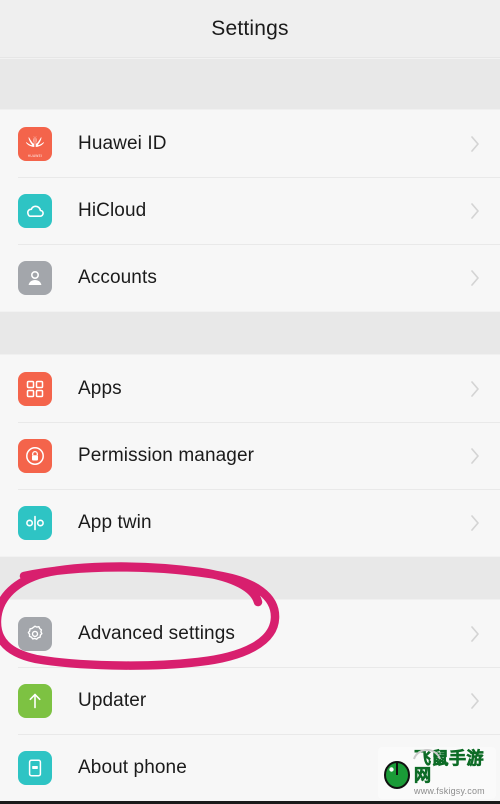 This screenshot has height=804, width=500. I want to click on list-item-label: Updater, so click(112, 700).